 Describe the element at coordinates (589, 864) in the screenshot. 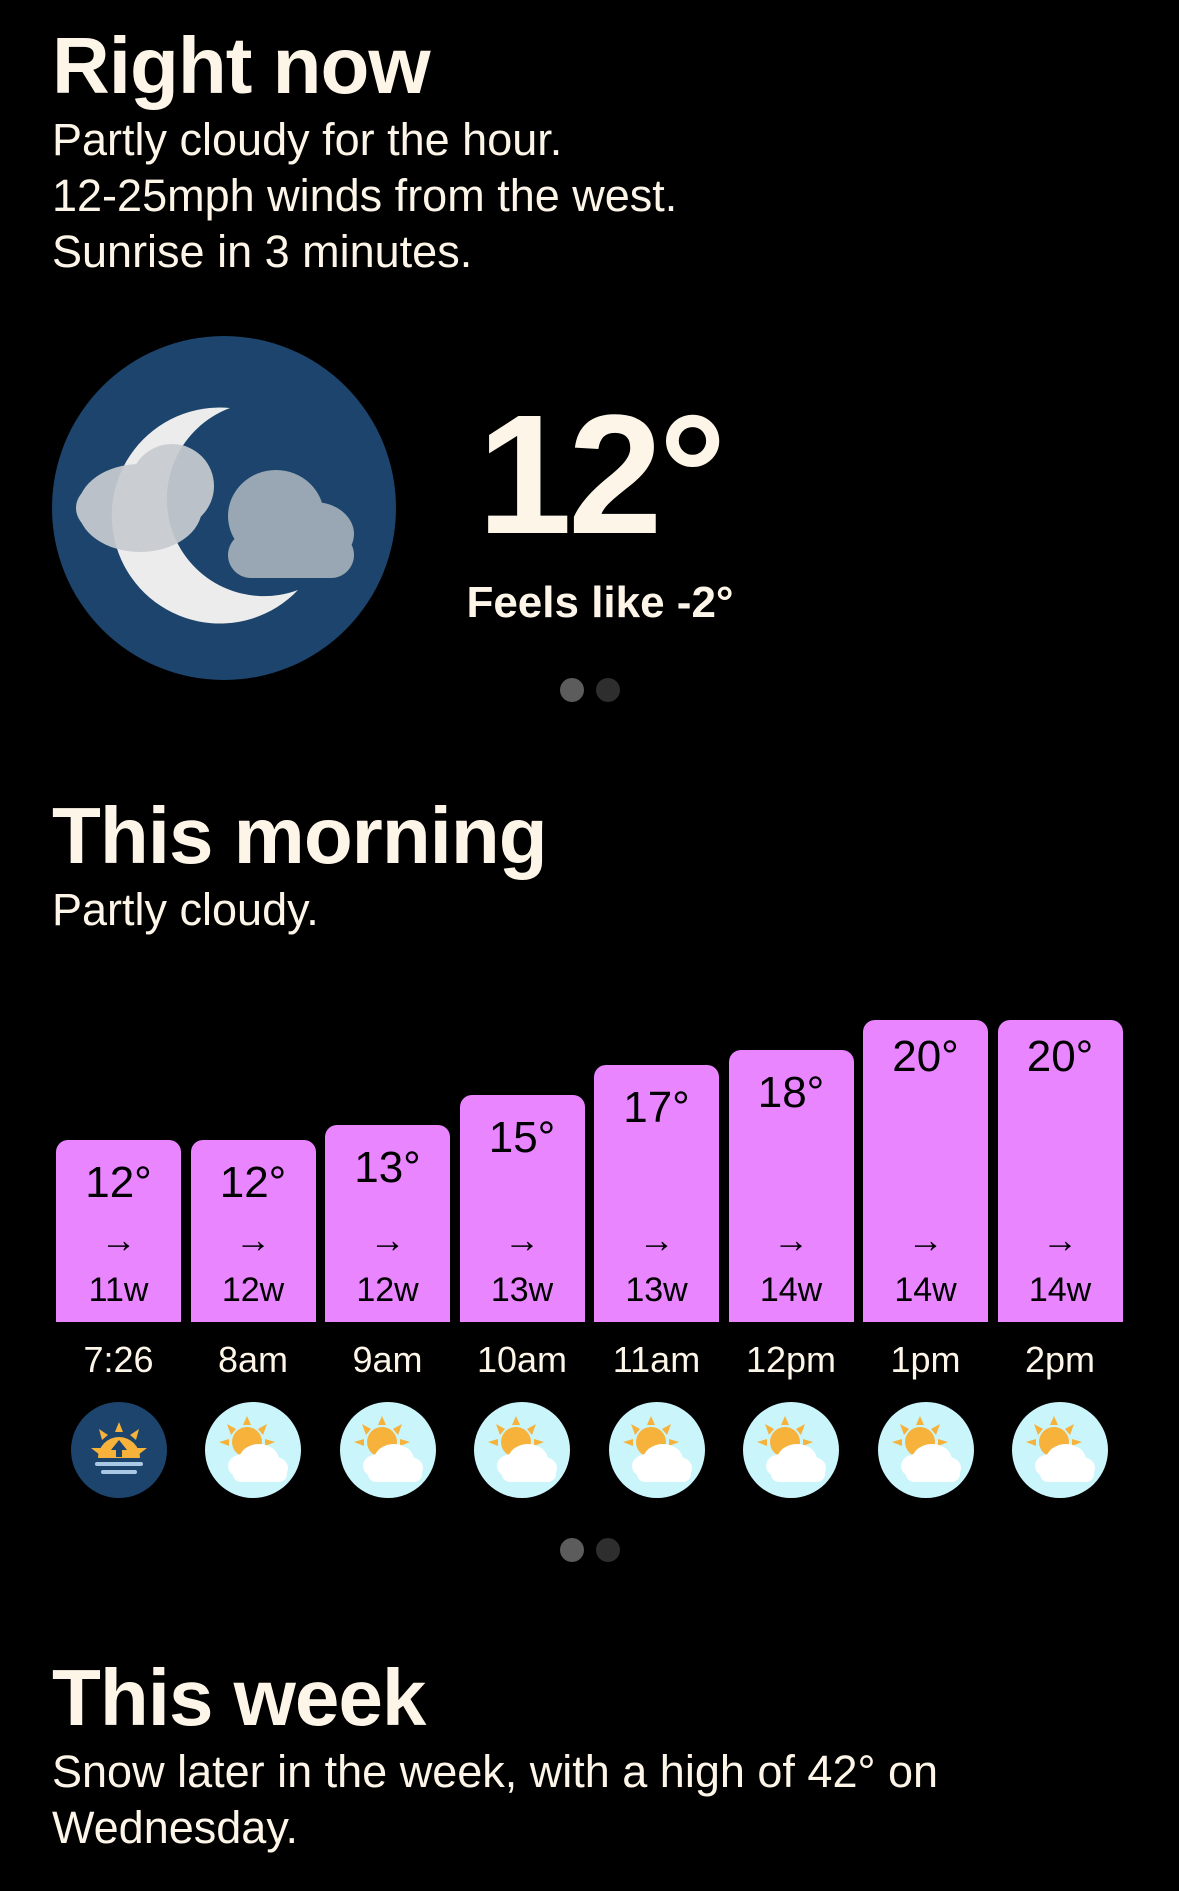

I see `this-morning-section: This morning Partly cloudy.` at that location.